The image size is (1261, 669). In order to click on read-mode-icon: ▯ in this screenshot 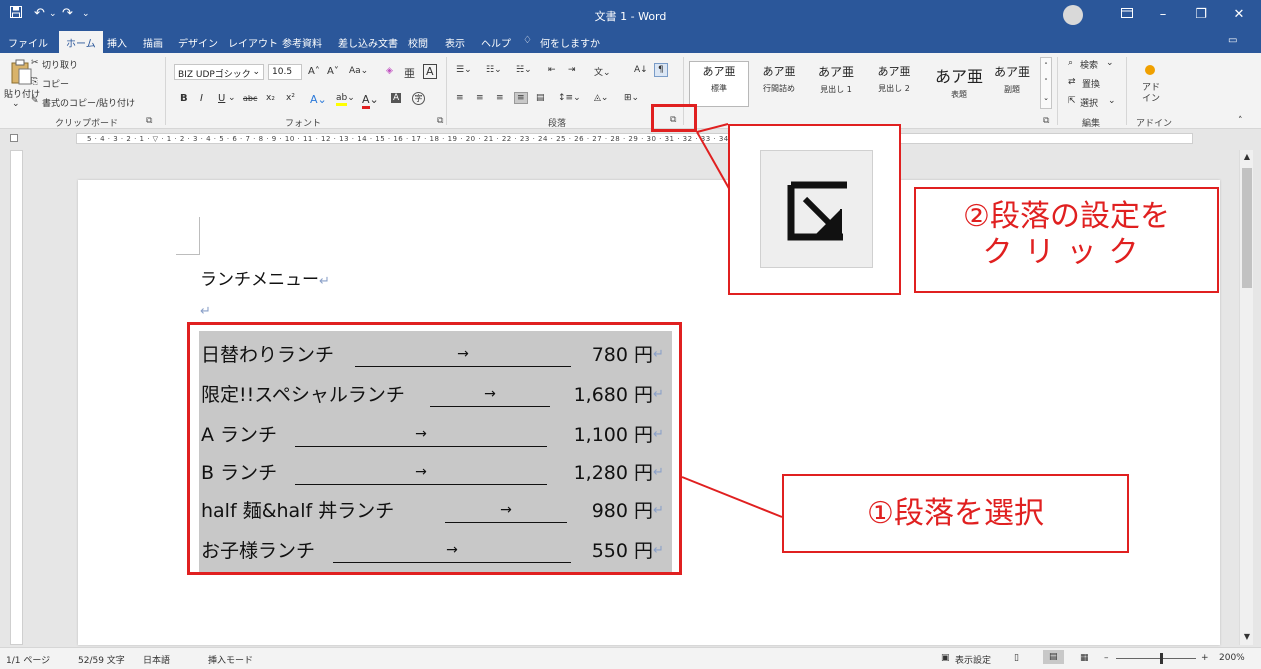, I will do `click(1016, 658)`.